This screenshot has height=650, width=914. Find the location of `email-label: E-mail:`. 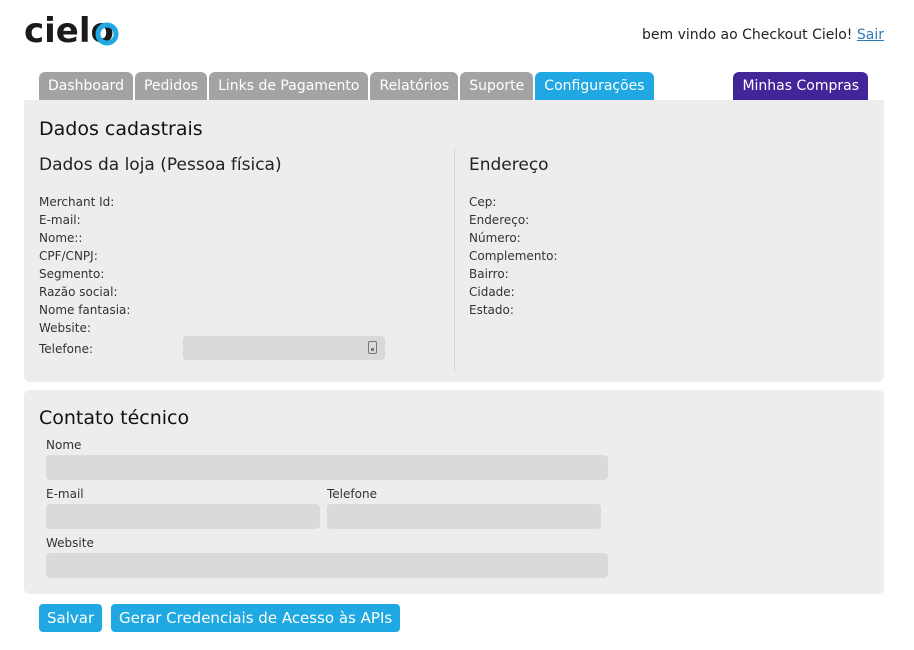

email-label: E-mail: is located at coordinates (60, 220).